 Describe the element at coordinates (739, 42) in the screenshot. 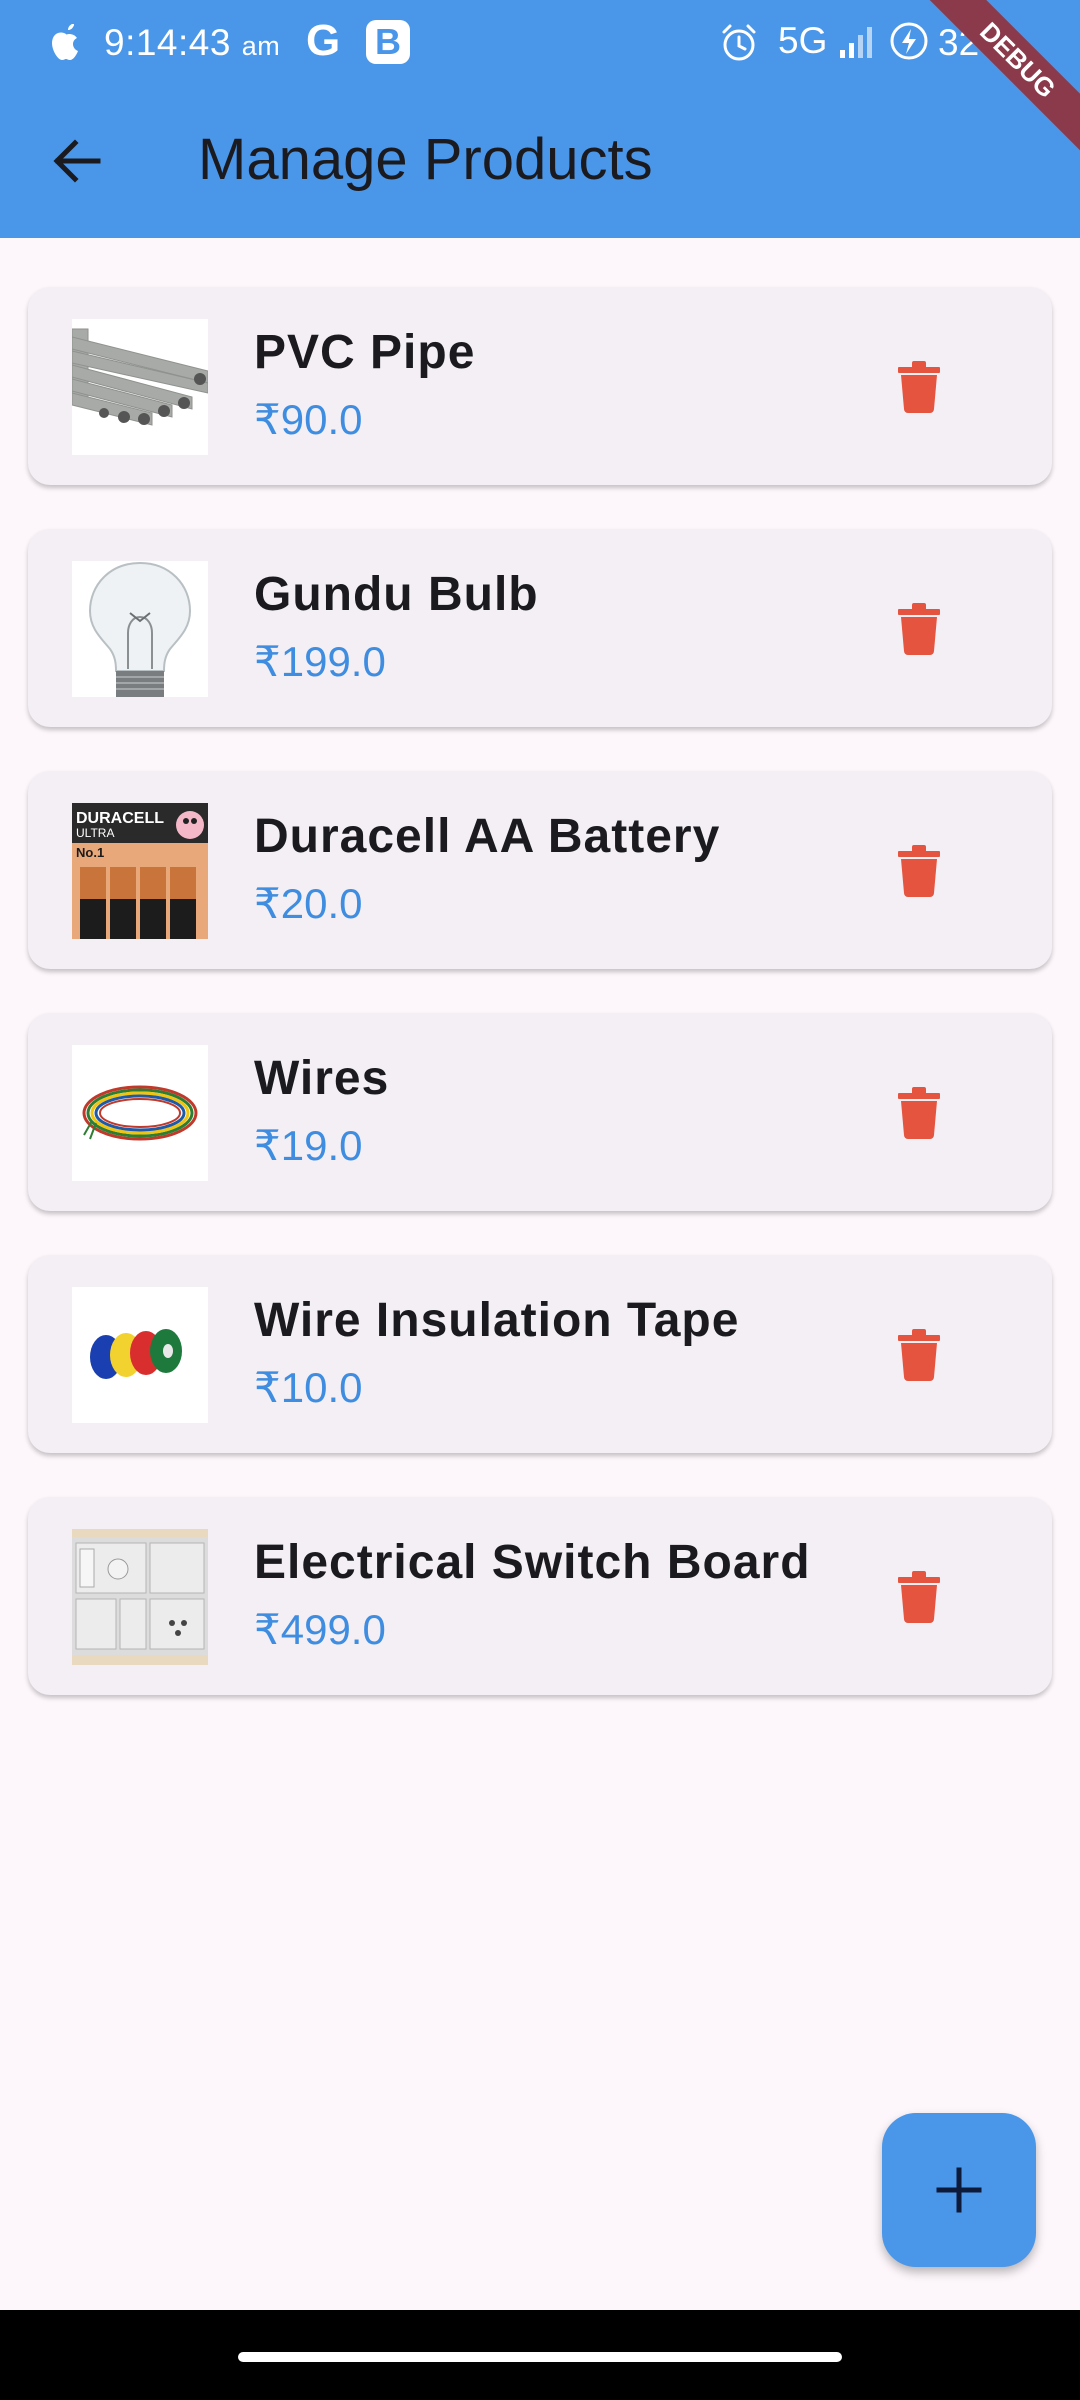

I see `alarm-icon` at that location.